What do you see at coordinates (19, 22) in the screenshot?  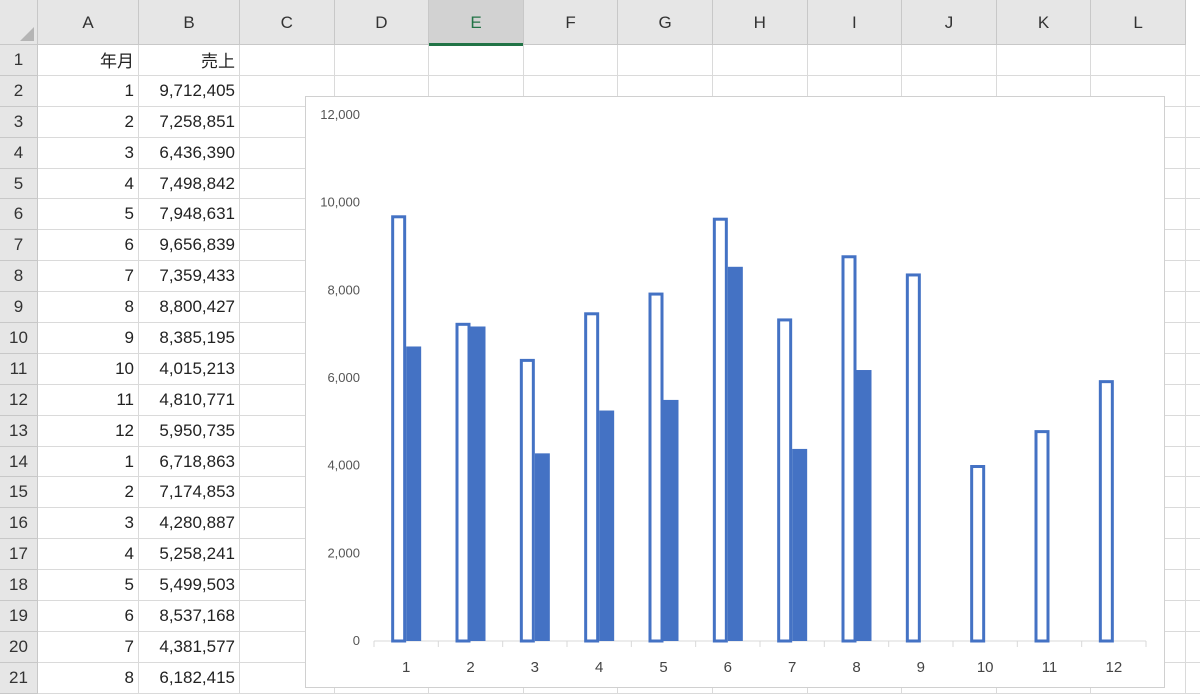 I see `select-all-corner` at bounding box center [19, 22].